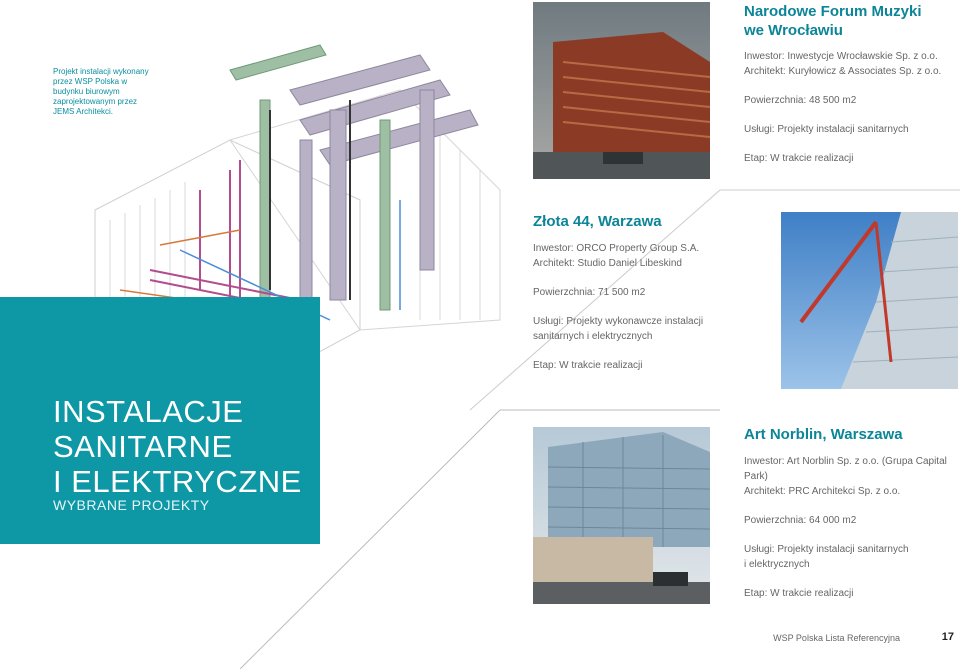  What do you see at coordinates (852, 21) in the screenshot?
I see `project-title: Narodowe Forum Muzyki we Wrocławiu` at bounding box center [852, 21].